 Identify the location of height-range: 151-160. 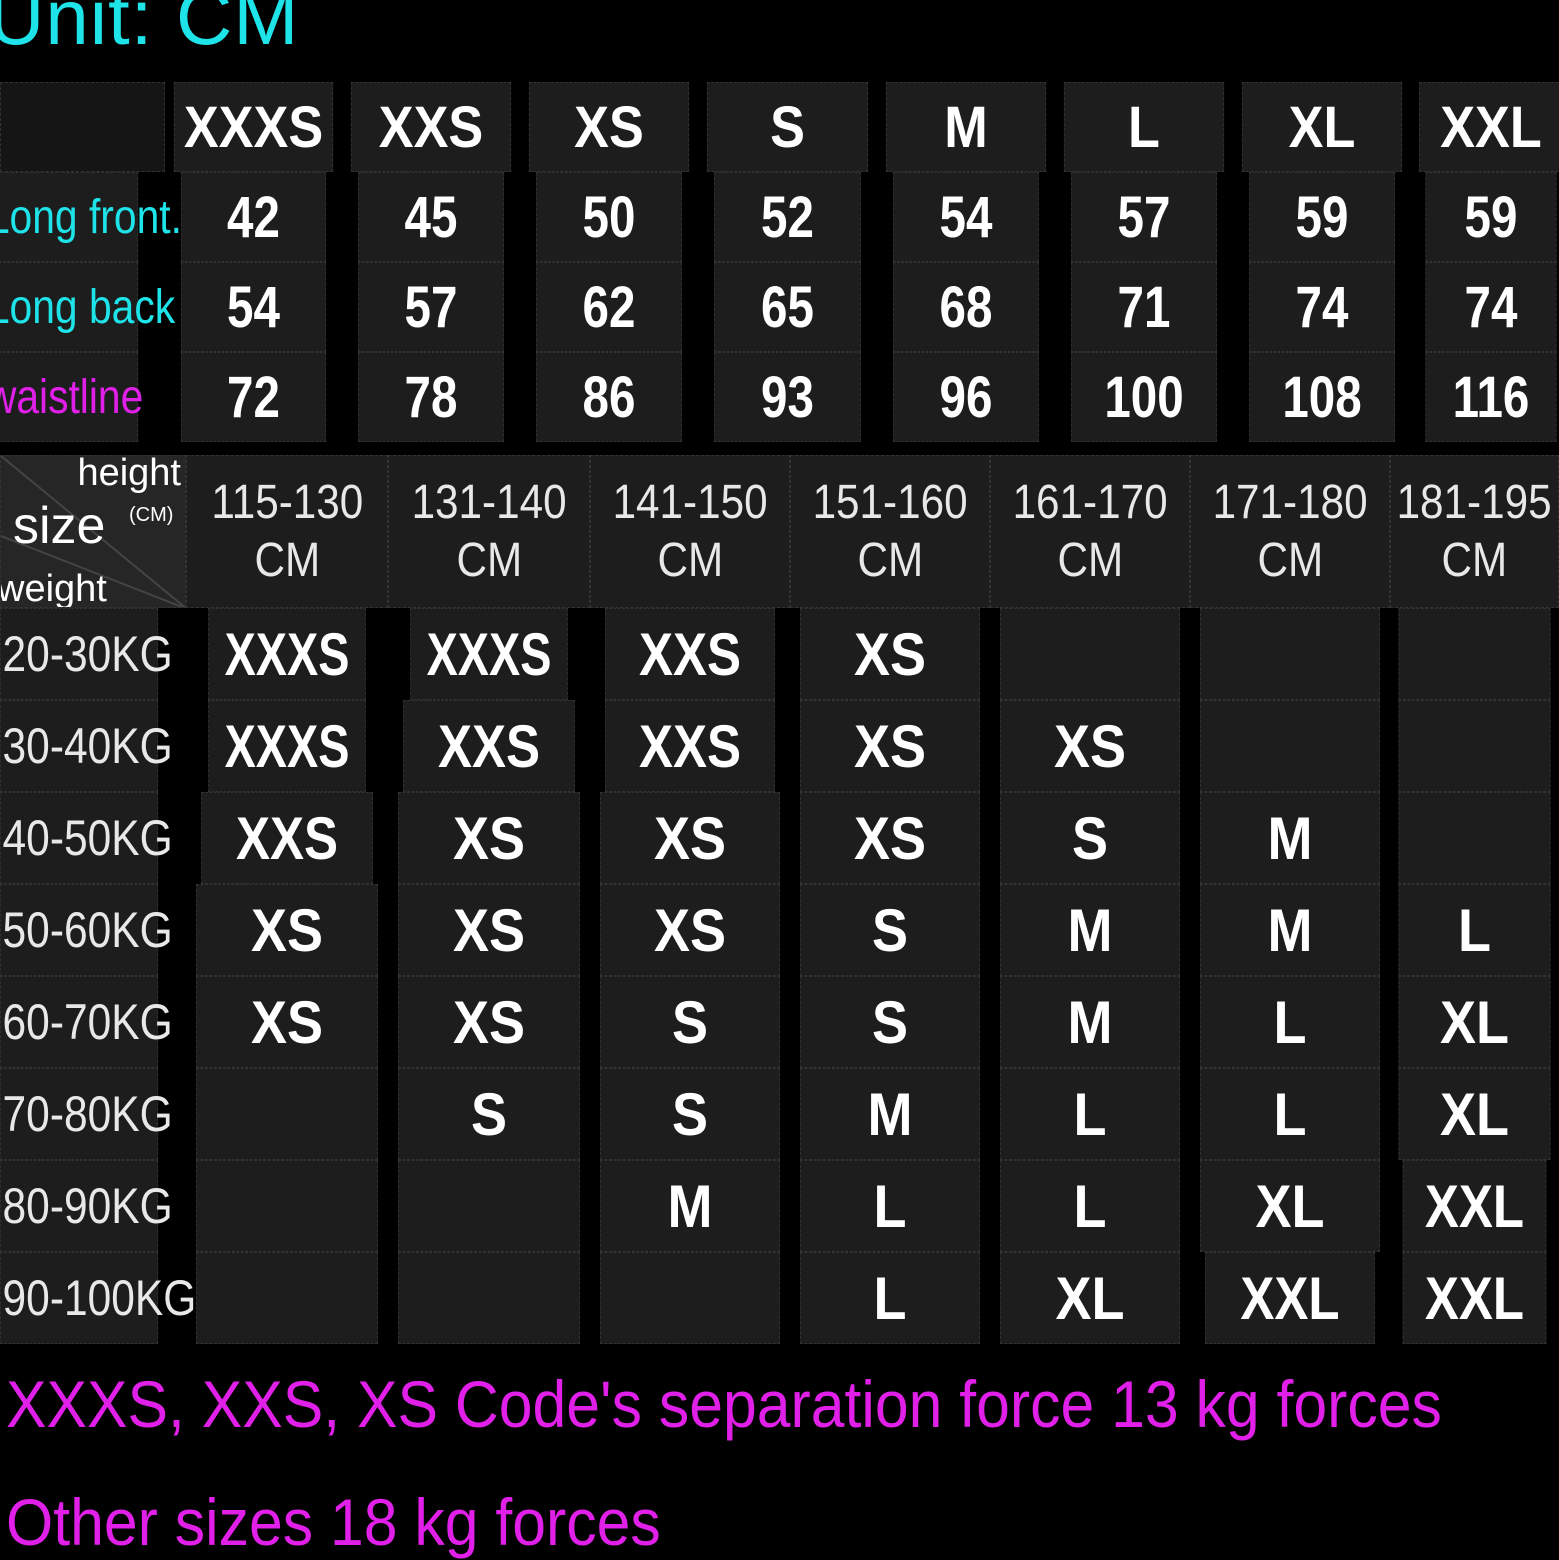
(890, 502).